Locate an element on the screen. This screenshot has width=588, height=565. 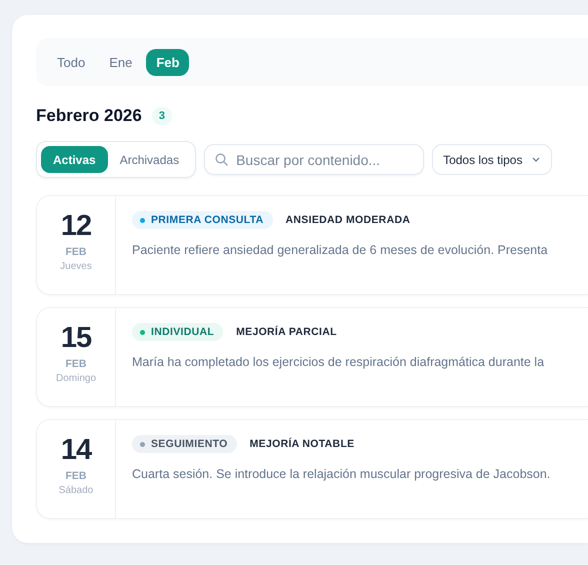
type-dropdown: Todos los tipos is located at coordinates (492, 159).